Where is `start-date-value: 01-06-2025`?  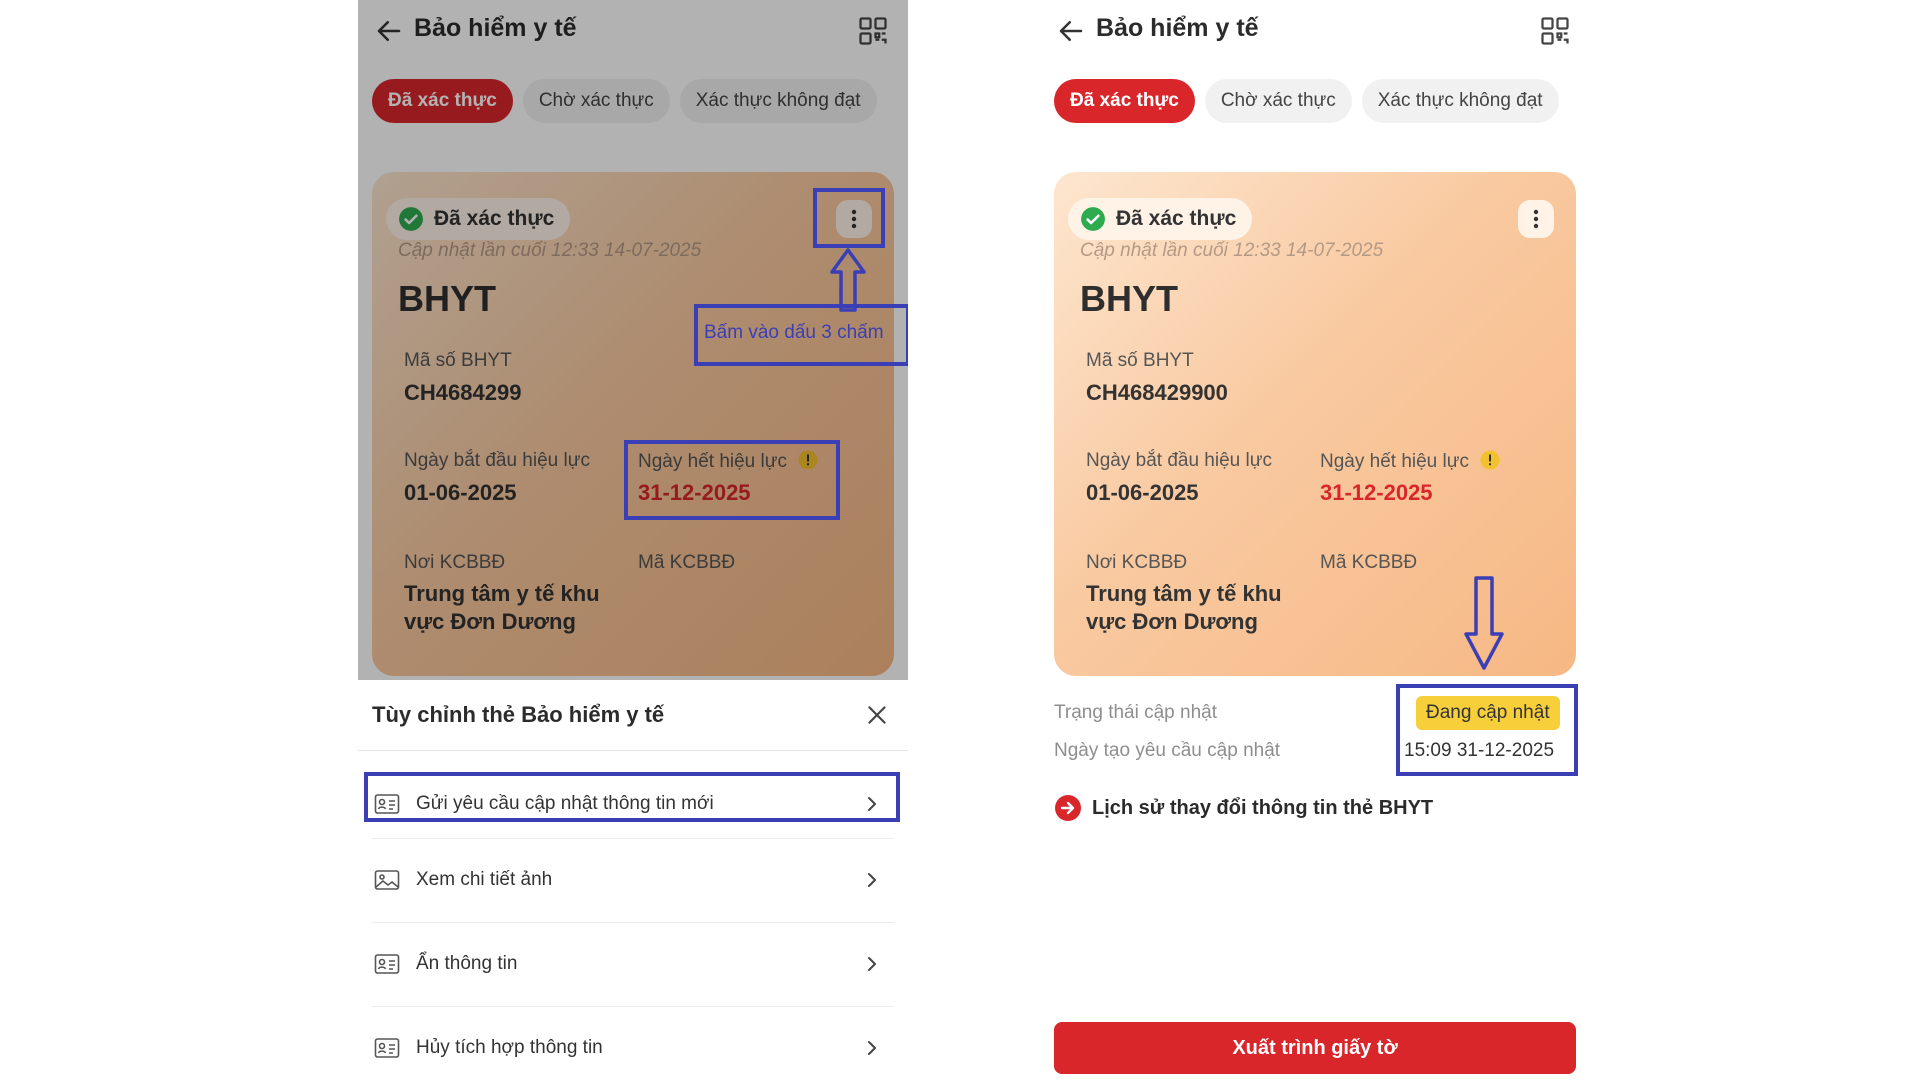 start-date-value: 01-06-2025 is located at coordinates (1142, 492).